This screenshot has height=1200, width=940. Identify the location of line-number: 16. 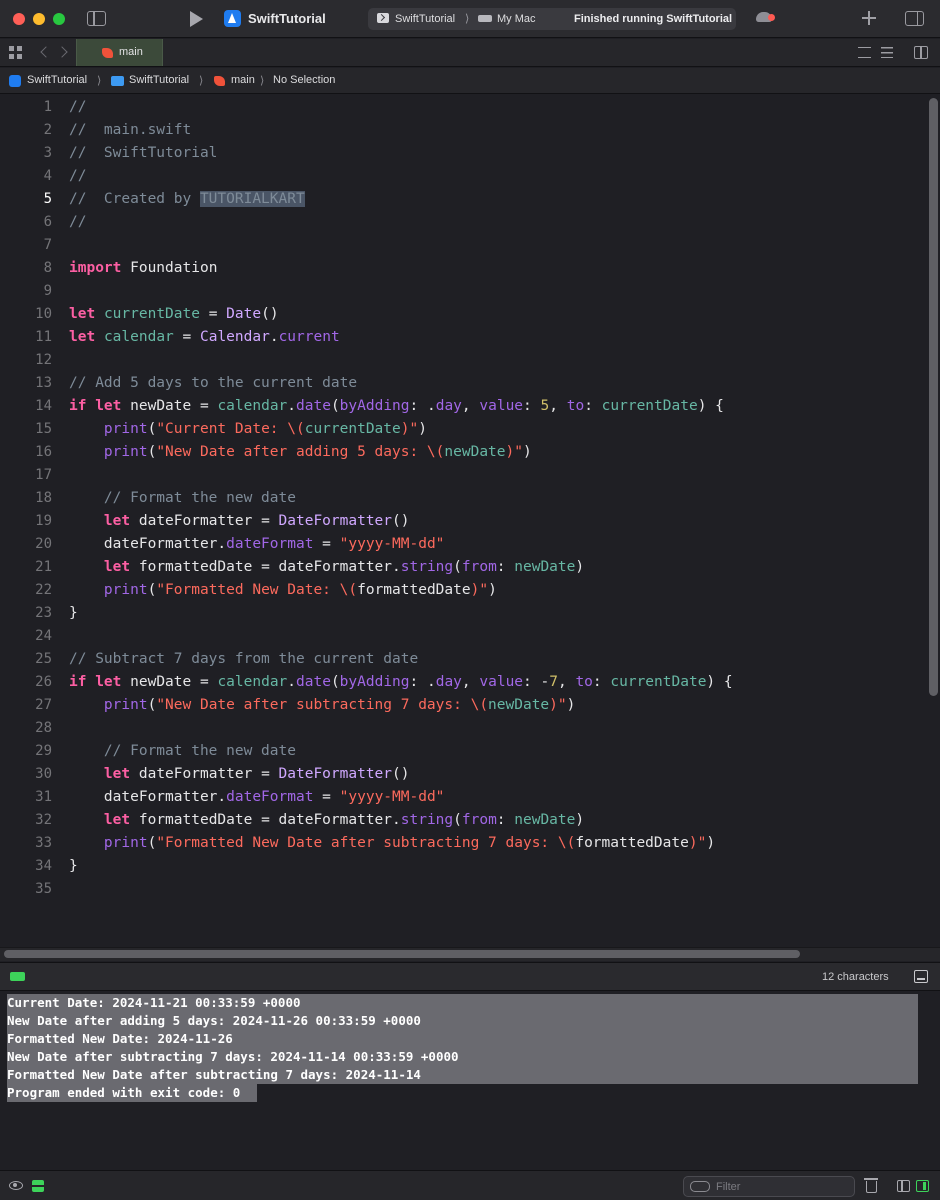
(43, 452).